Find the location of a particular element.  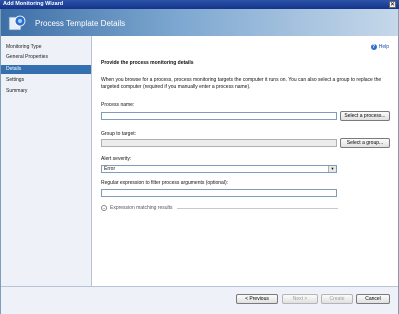

expression-results-expander: ⌄ Expression matching results is located at coordinates (137, 208).